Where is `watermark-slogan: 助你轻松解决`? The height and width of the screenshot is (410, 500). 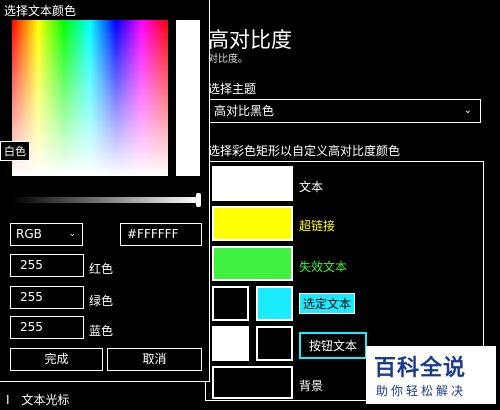
watermark-slogan: 助你轻松解决 is located at coordinates (421, 391).